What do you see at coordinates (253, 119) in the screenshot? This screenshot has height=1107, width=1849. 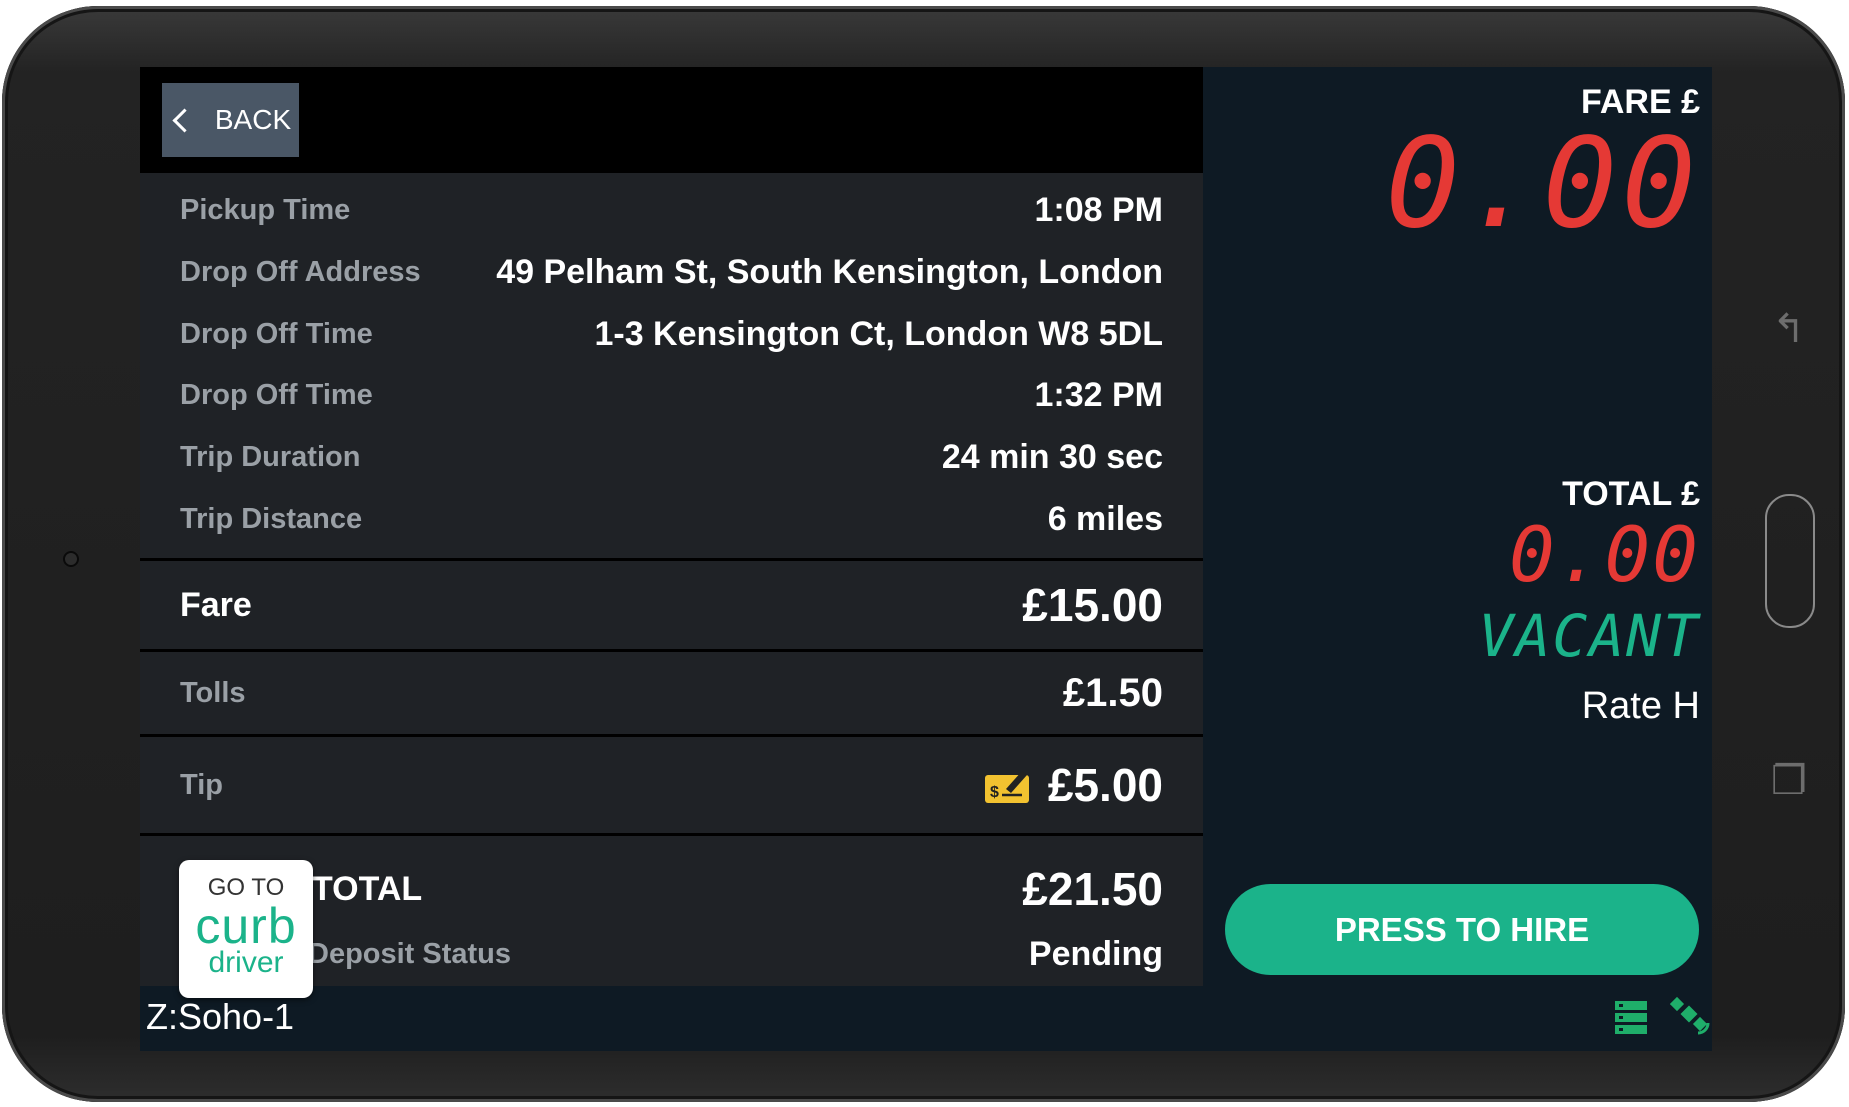 I see `back-label: BACK` at bounding box center [253, 119].